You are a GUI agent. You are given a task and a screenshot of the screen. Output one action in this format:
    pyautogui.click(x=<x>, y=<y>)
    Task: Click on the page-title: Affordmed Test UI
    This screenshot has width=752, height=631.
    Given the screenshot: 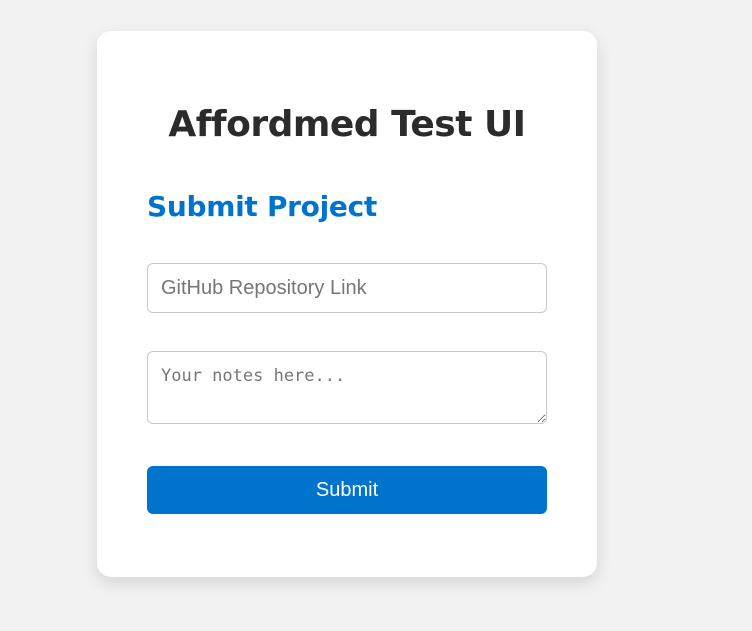 What is the action you would take?
    pyautogui.click(x=347, y=124)
    